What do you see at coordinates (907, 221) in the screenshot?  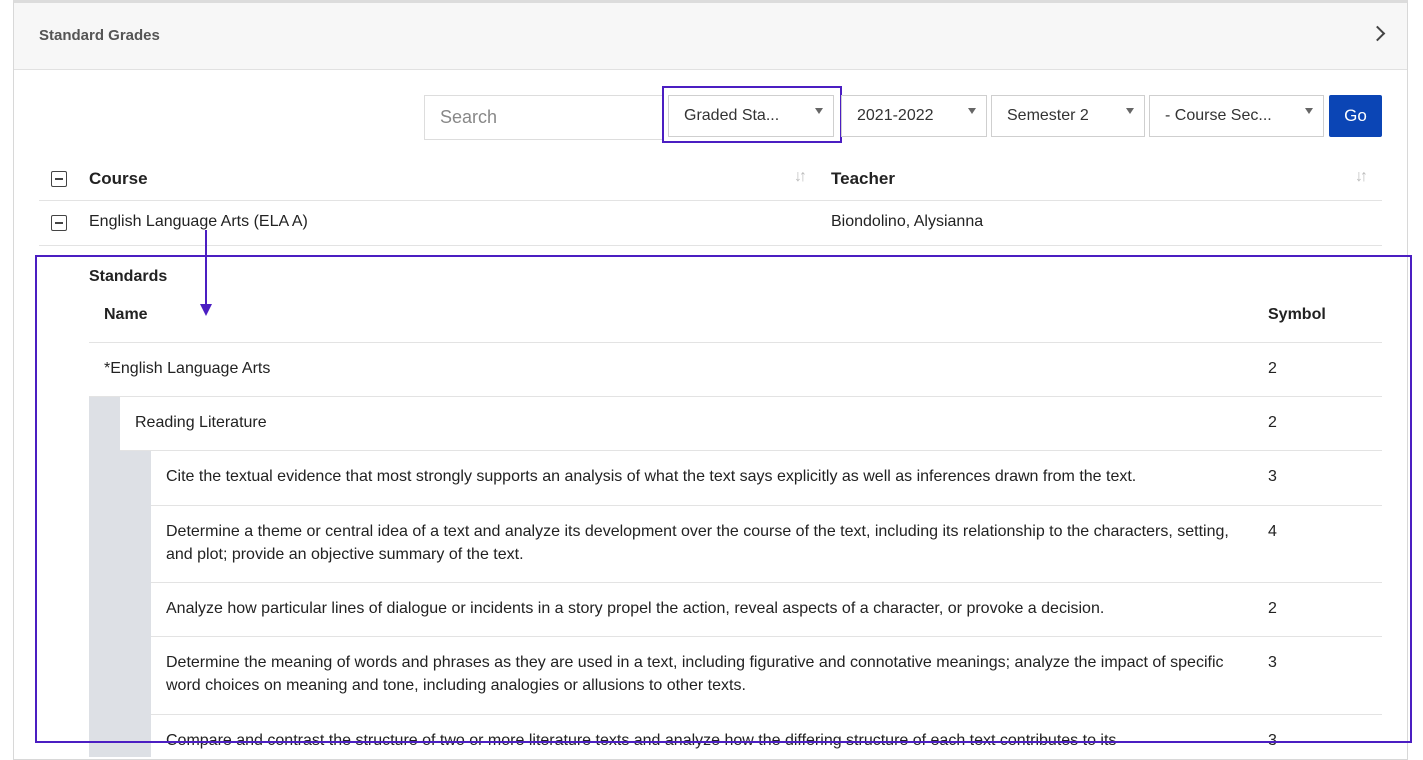 I see `teacher-name: Biondolino, Alysianna` at bounding box center [907, 221].